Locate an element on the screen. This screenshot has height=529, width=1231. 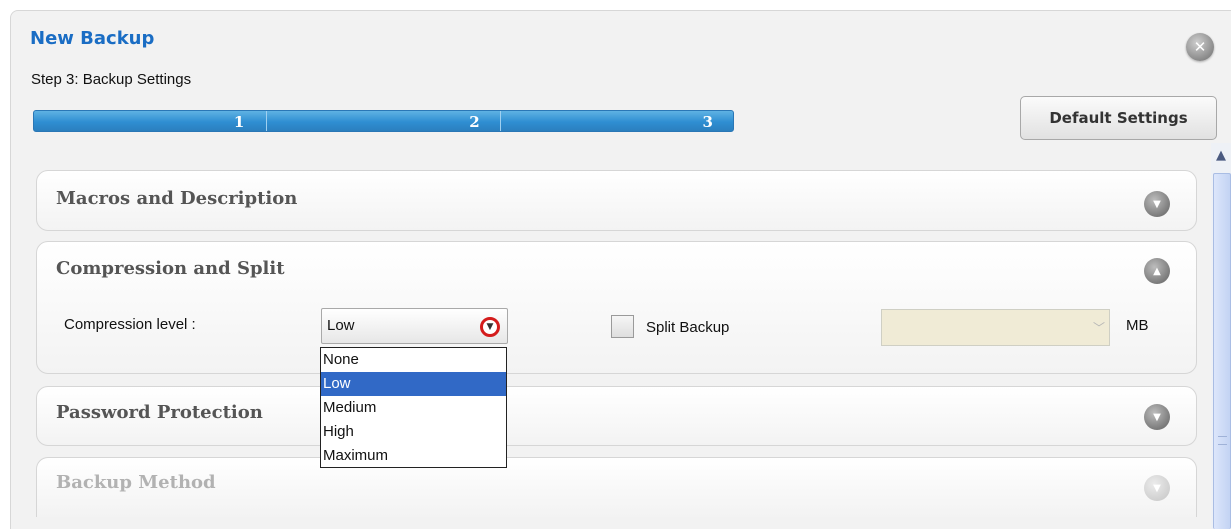
compression-level-label: Compression level : is located at coordinates (130, 324).